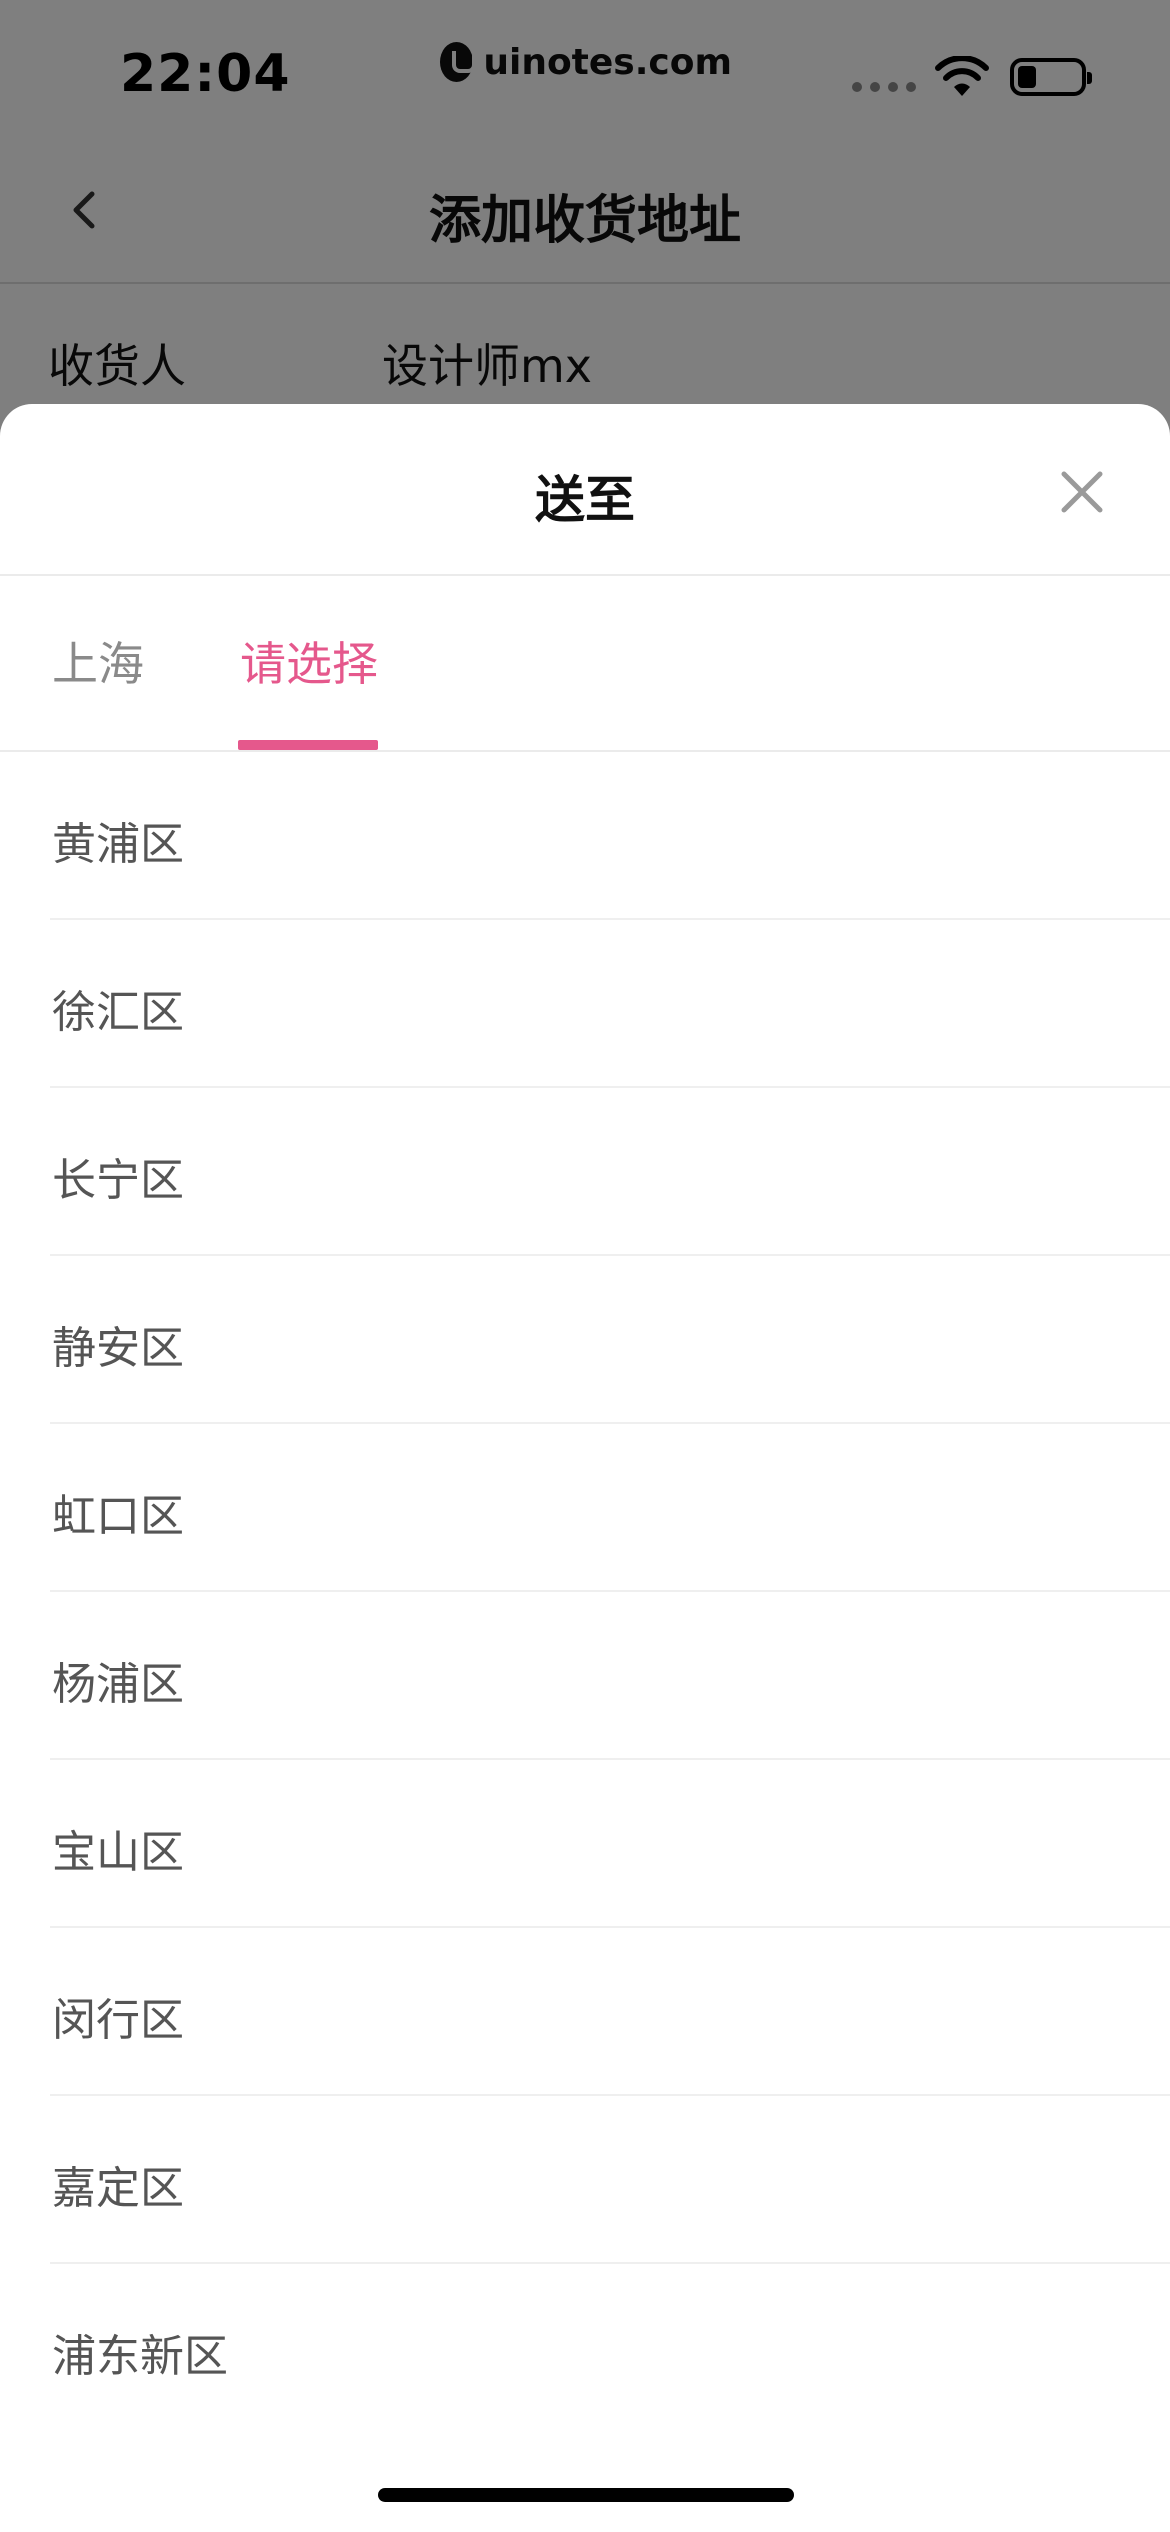  I want to click on sheet-header: 送至, so click(585, 490).